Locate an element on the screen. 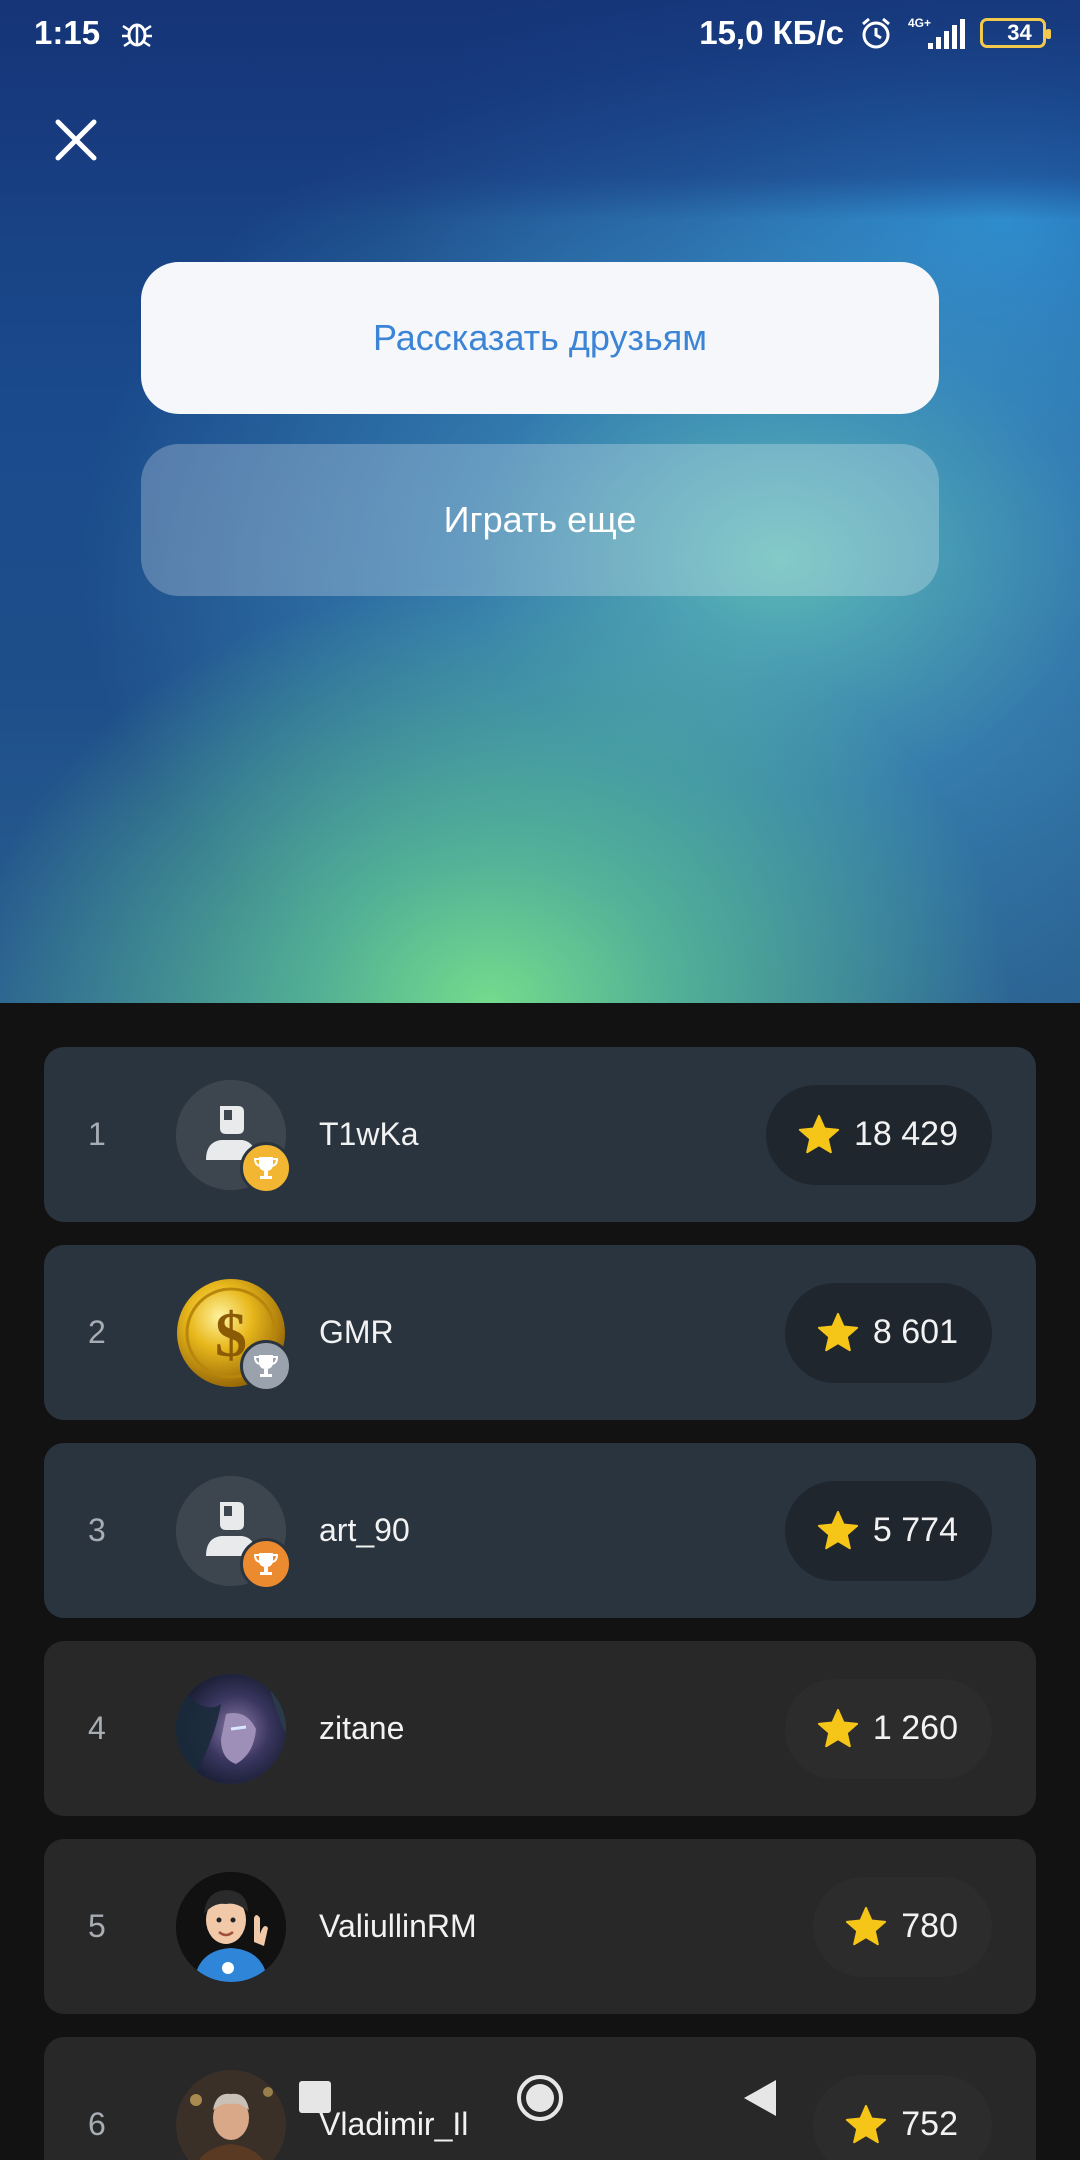 The height and width of the screenshot is (2160, 1080). score-badge: 752 is located at coordinates (902, 2117).